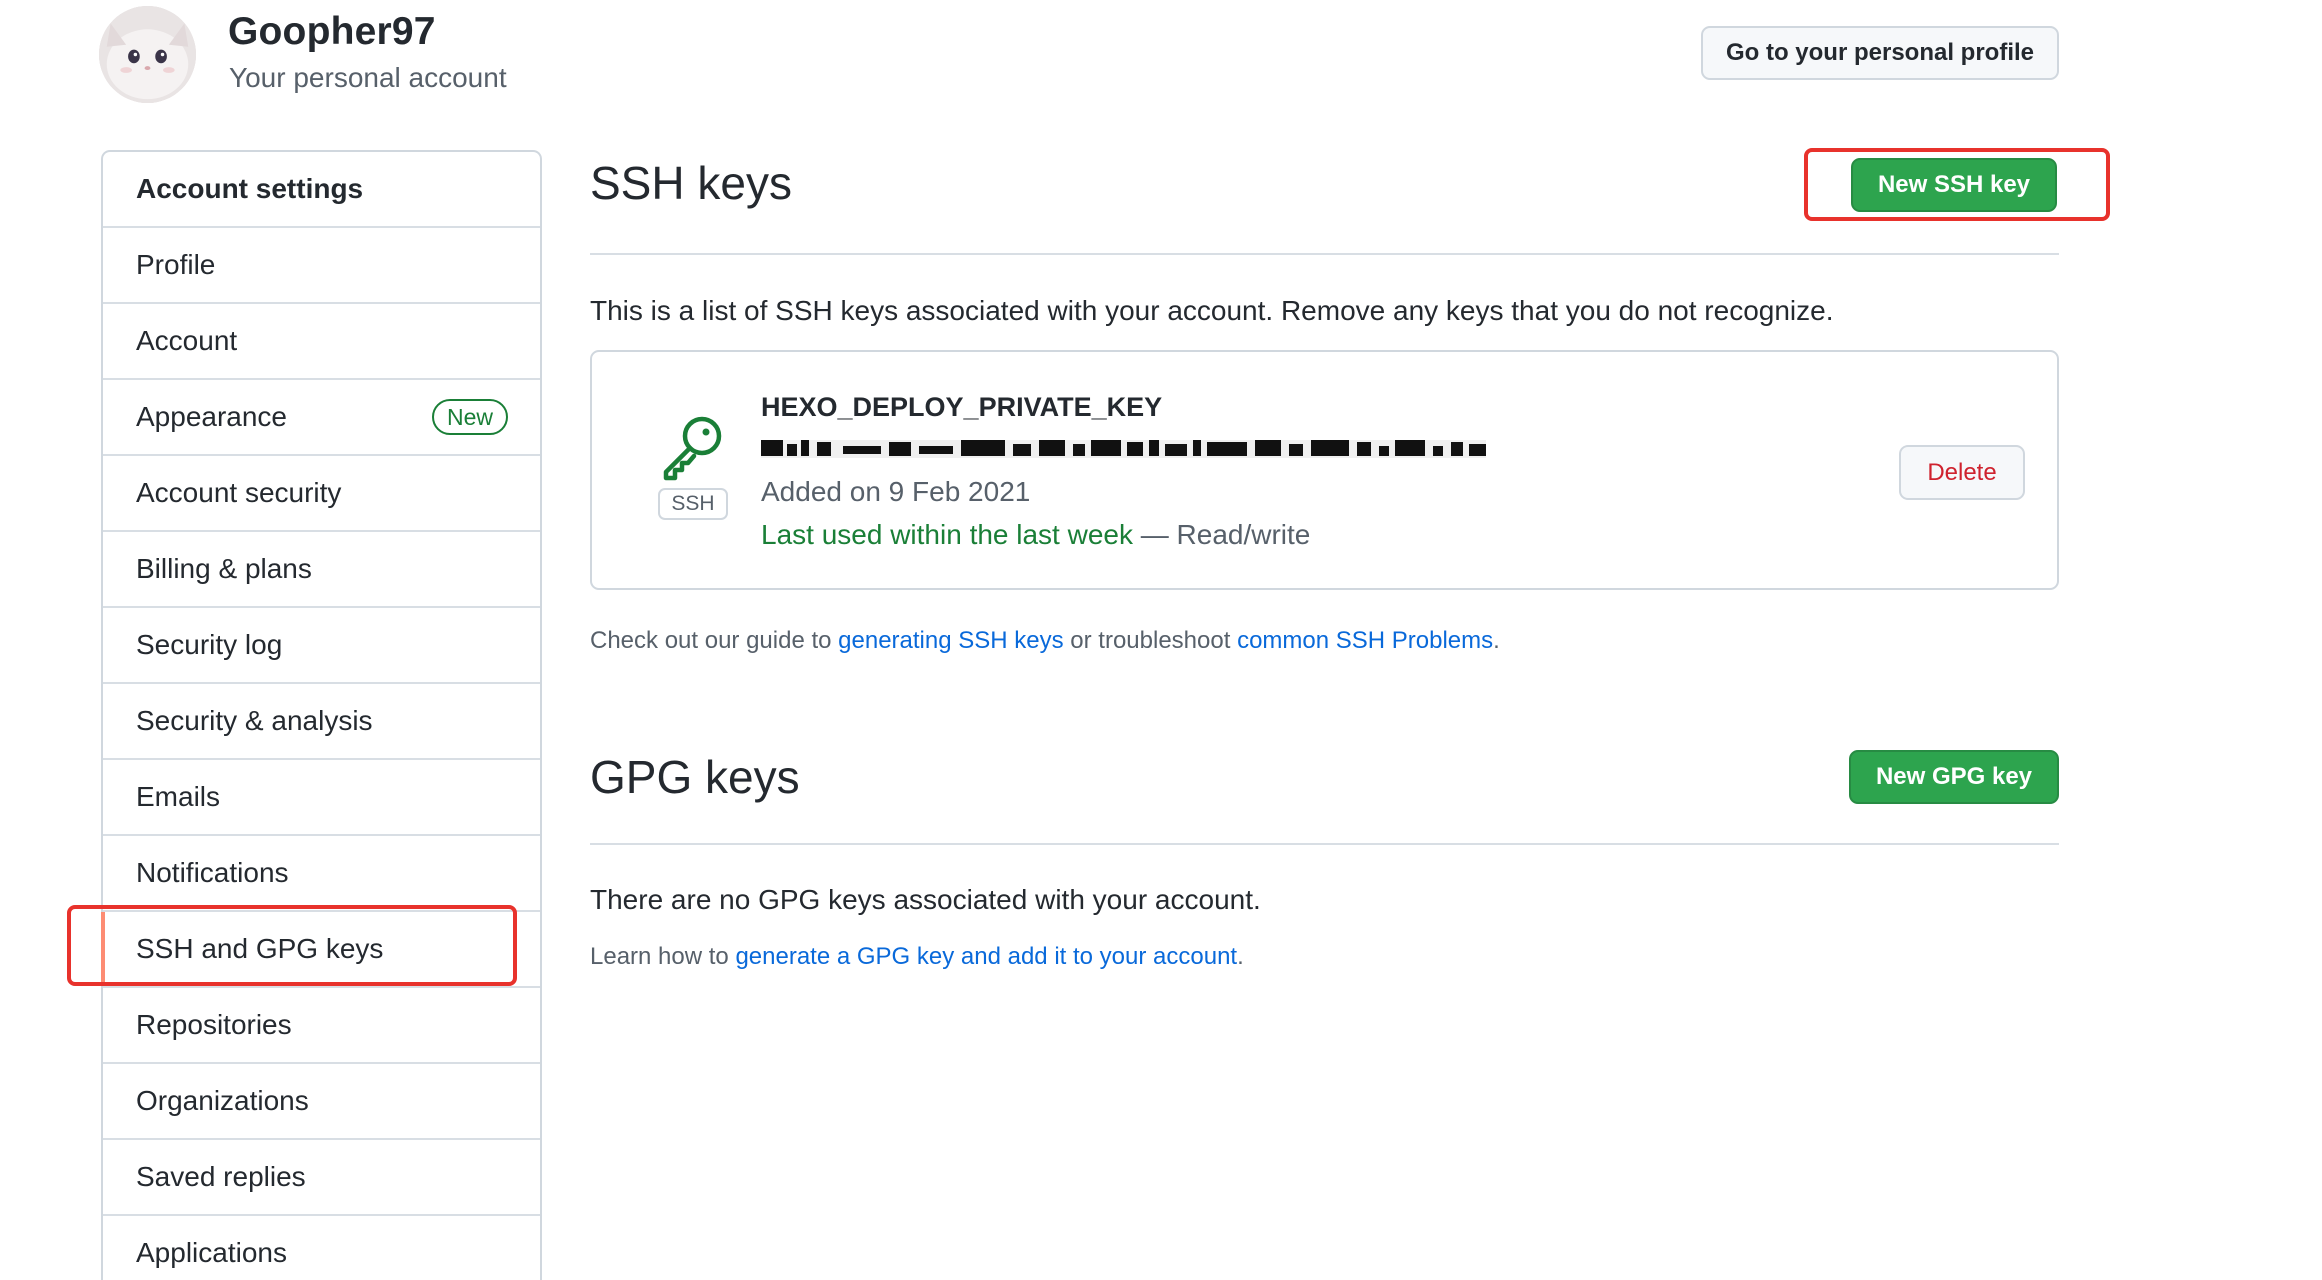 This screenshot has width=2322, height=1280. What do you see at coordinates (695, 777) in the screenshot?
I see `gpg-keys-title: GPG keys` at bounding box center [695, 777].